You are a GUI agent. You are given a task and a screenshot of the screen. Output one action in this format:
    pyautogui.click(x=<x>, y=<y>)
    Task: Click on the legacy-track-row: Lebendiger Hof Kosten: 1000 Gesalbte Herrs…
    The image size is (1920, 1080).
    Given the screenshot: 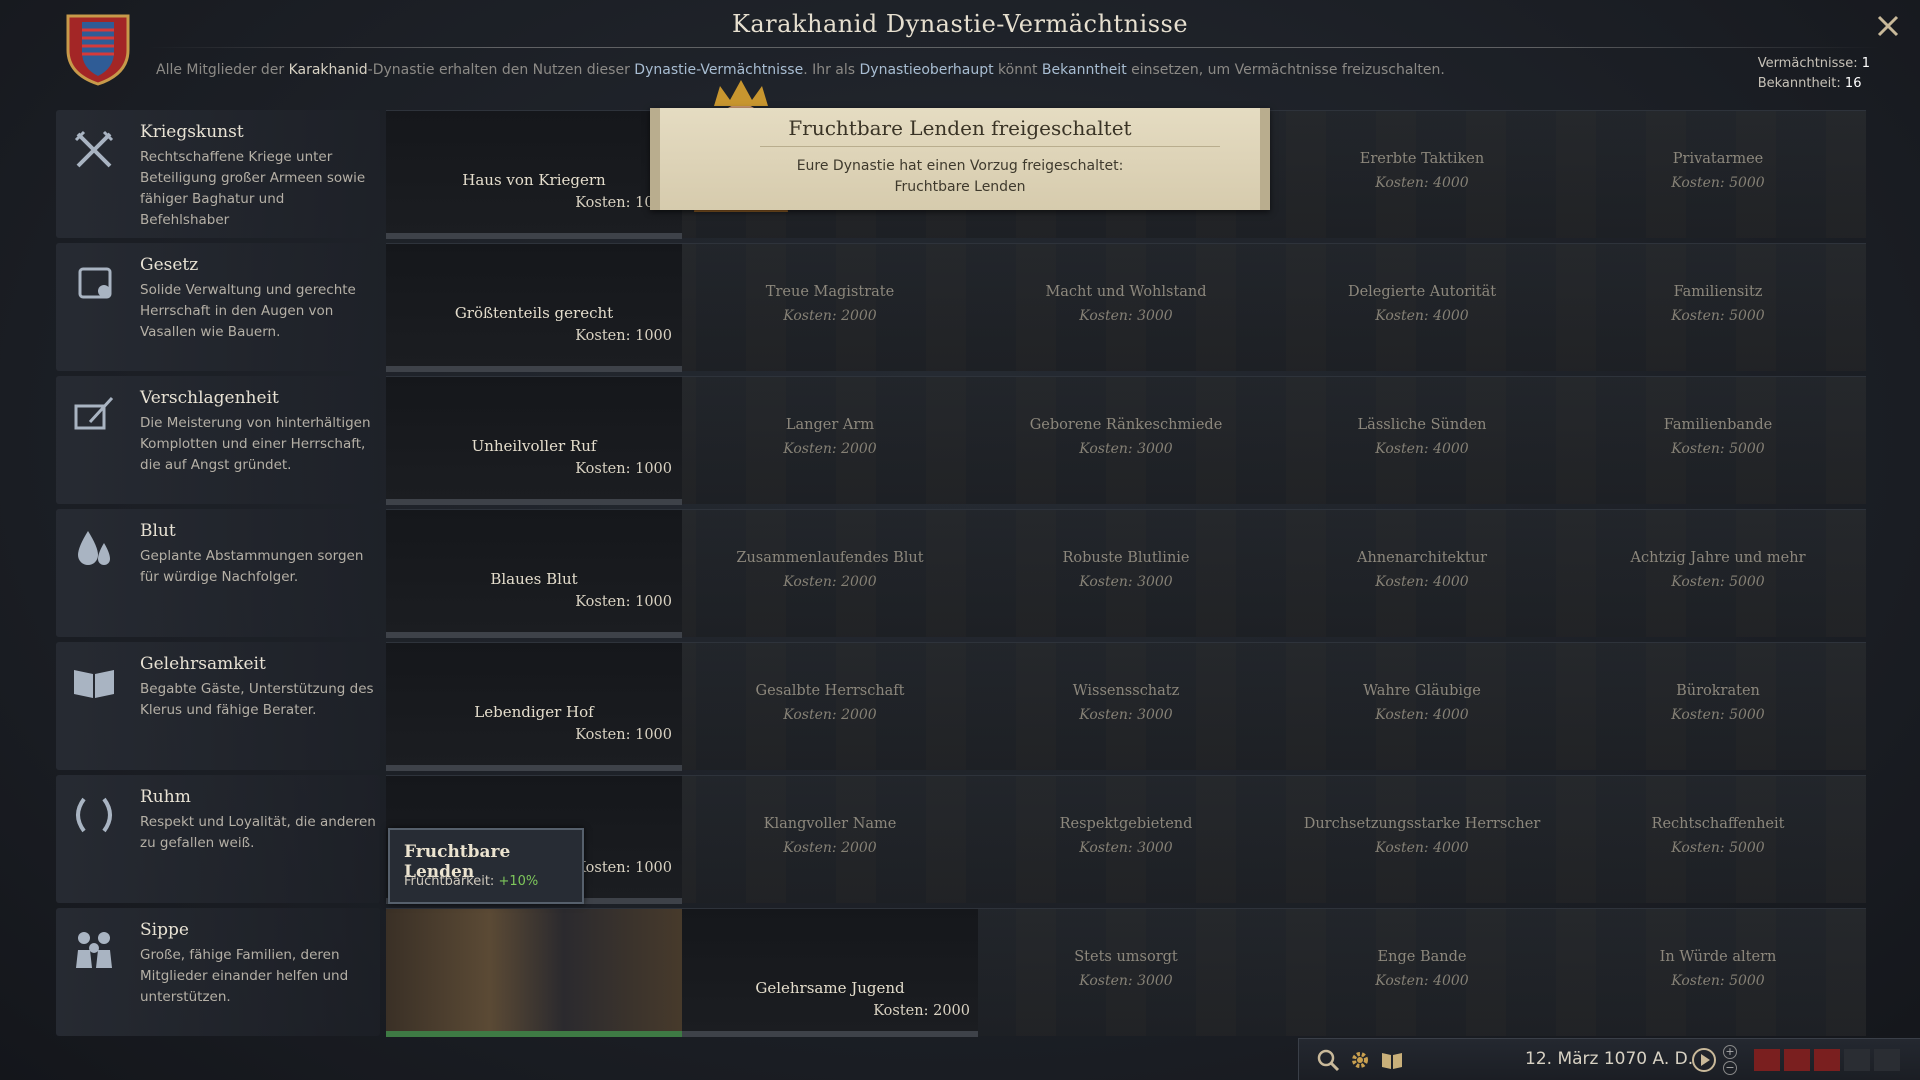 What is the action you would take?
    pyautogui.click(x=1126, y=706)
    